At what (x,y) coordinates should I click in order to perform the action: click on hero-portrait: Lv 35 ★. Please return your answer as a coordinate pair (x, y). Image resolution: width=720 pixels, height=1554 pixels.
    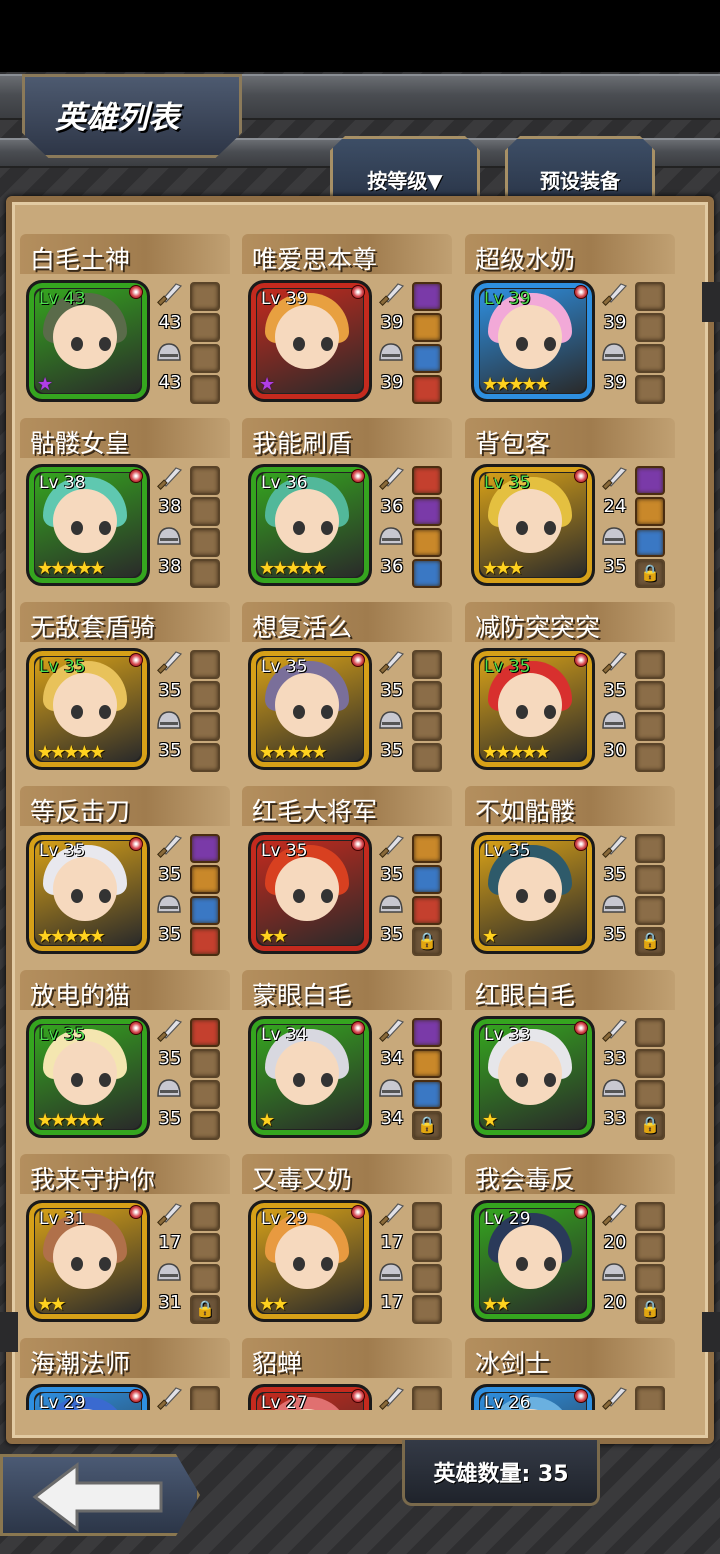
    Looking at the image, I should click on (533, 893).